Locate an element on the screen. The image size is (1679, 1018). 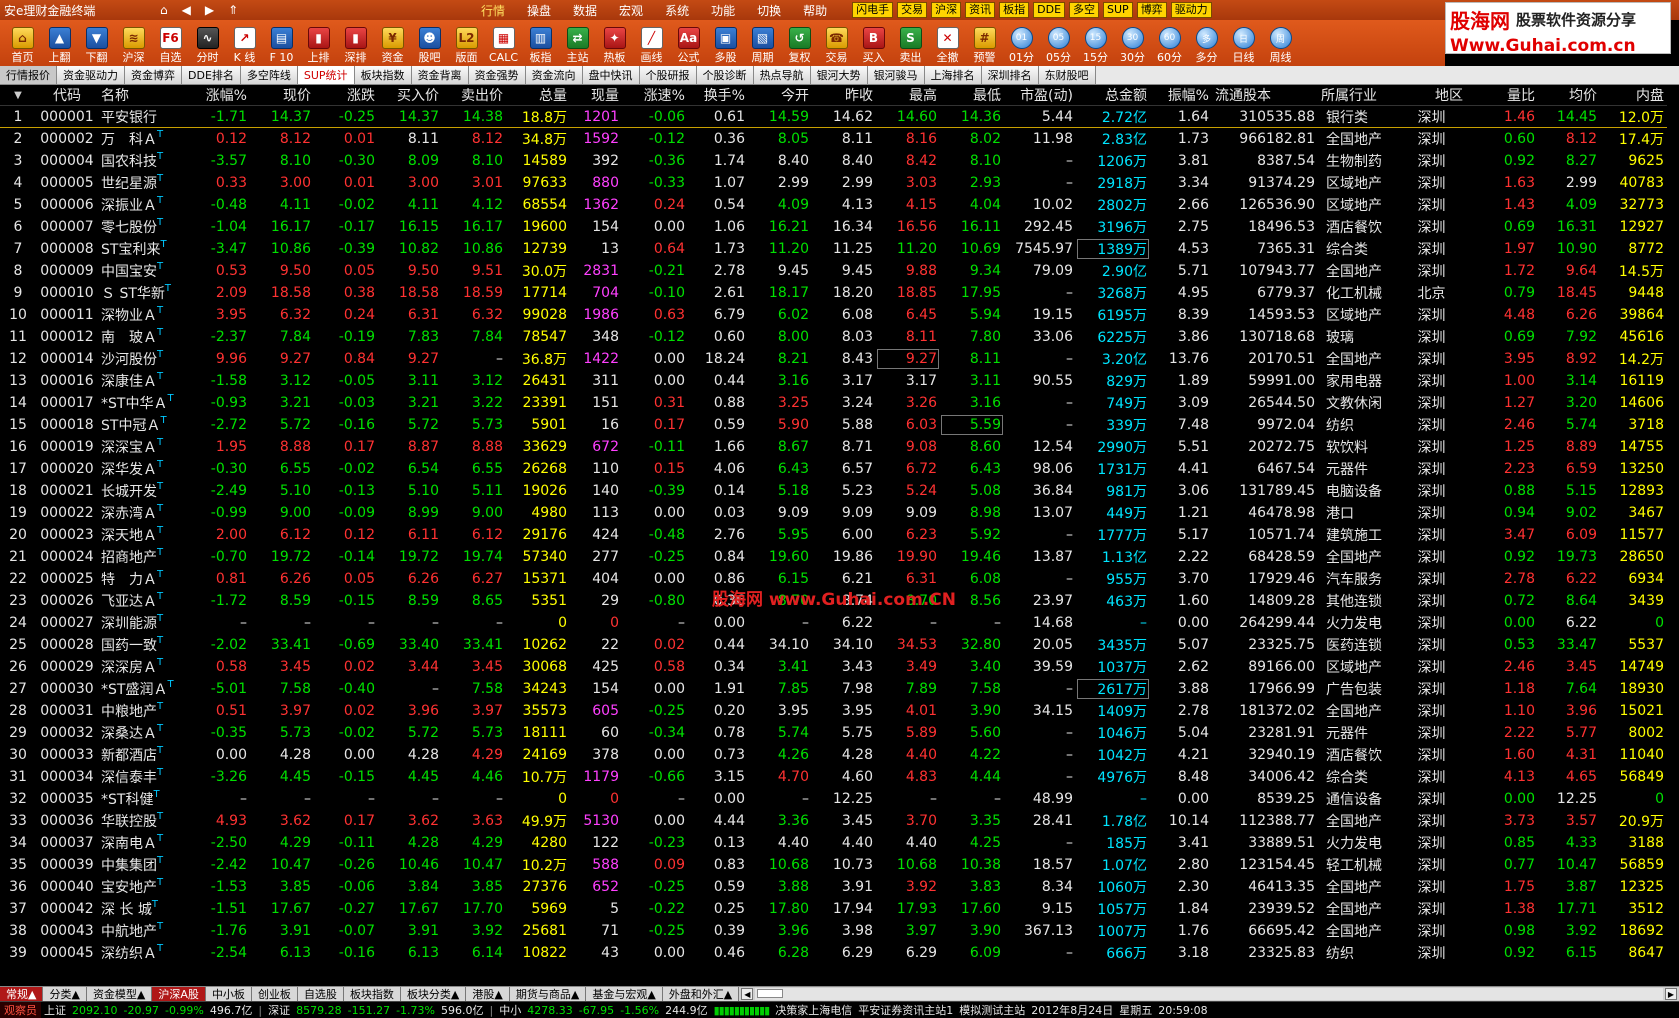
toolbar-button-10: ¥ 资金 is located at coordinates (392, 43).